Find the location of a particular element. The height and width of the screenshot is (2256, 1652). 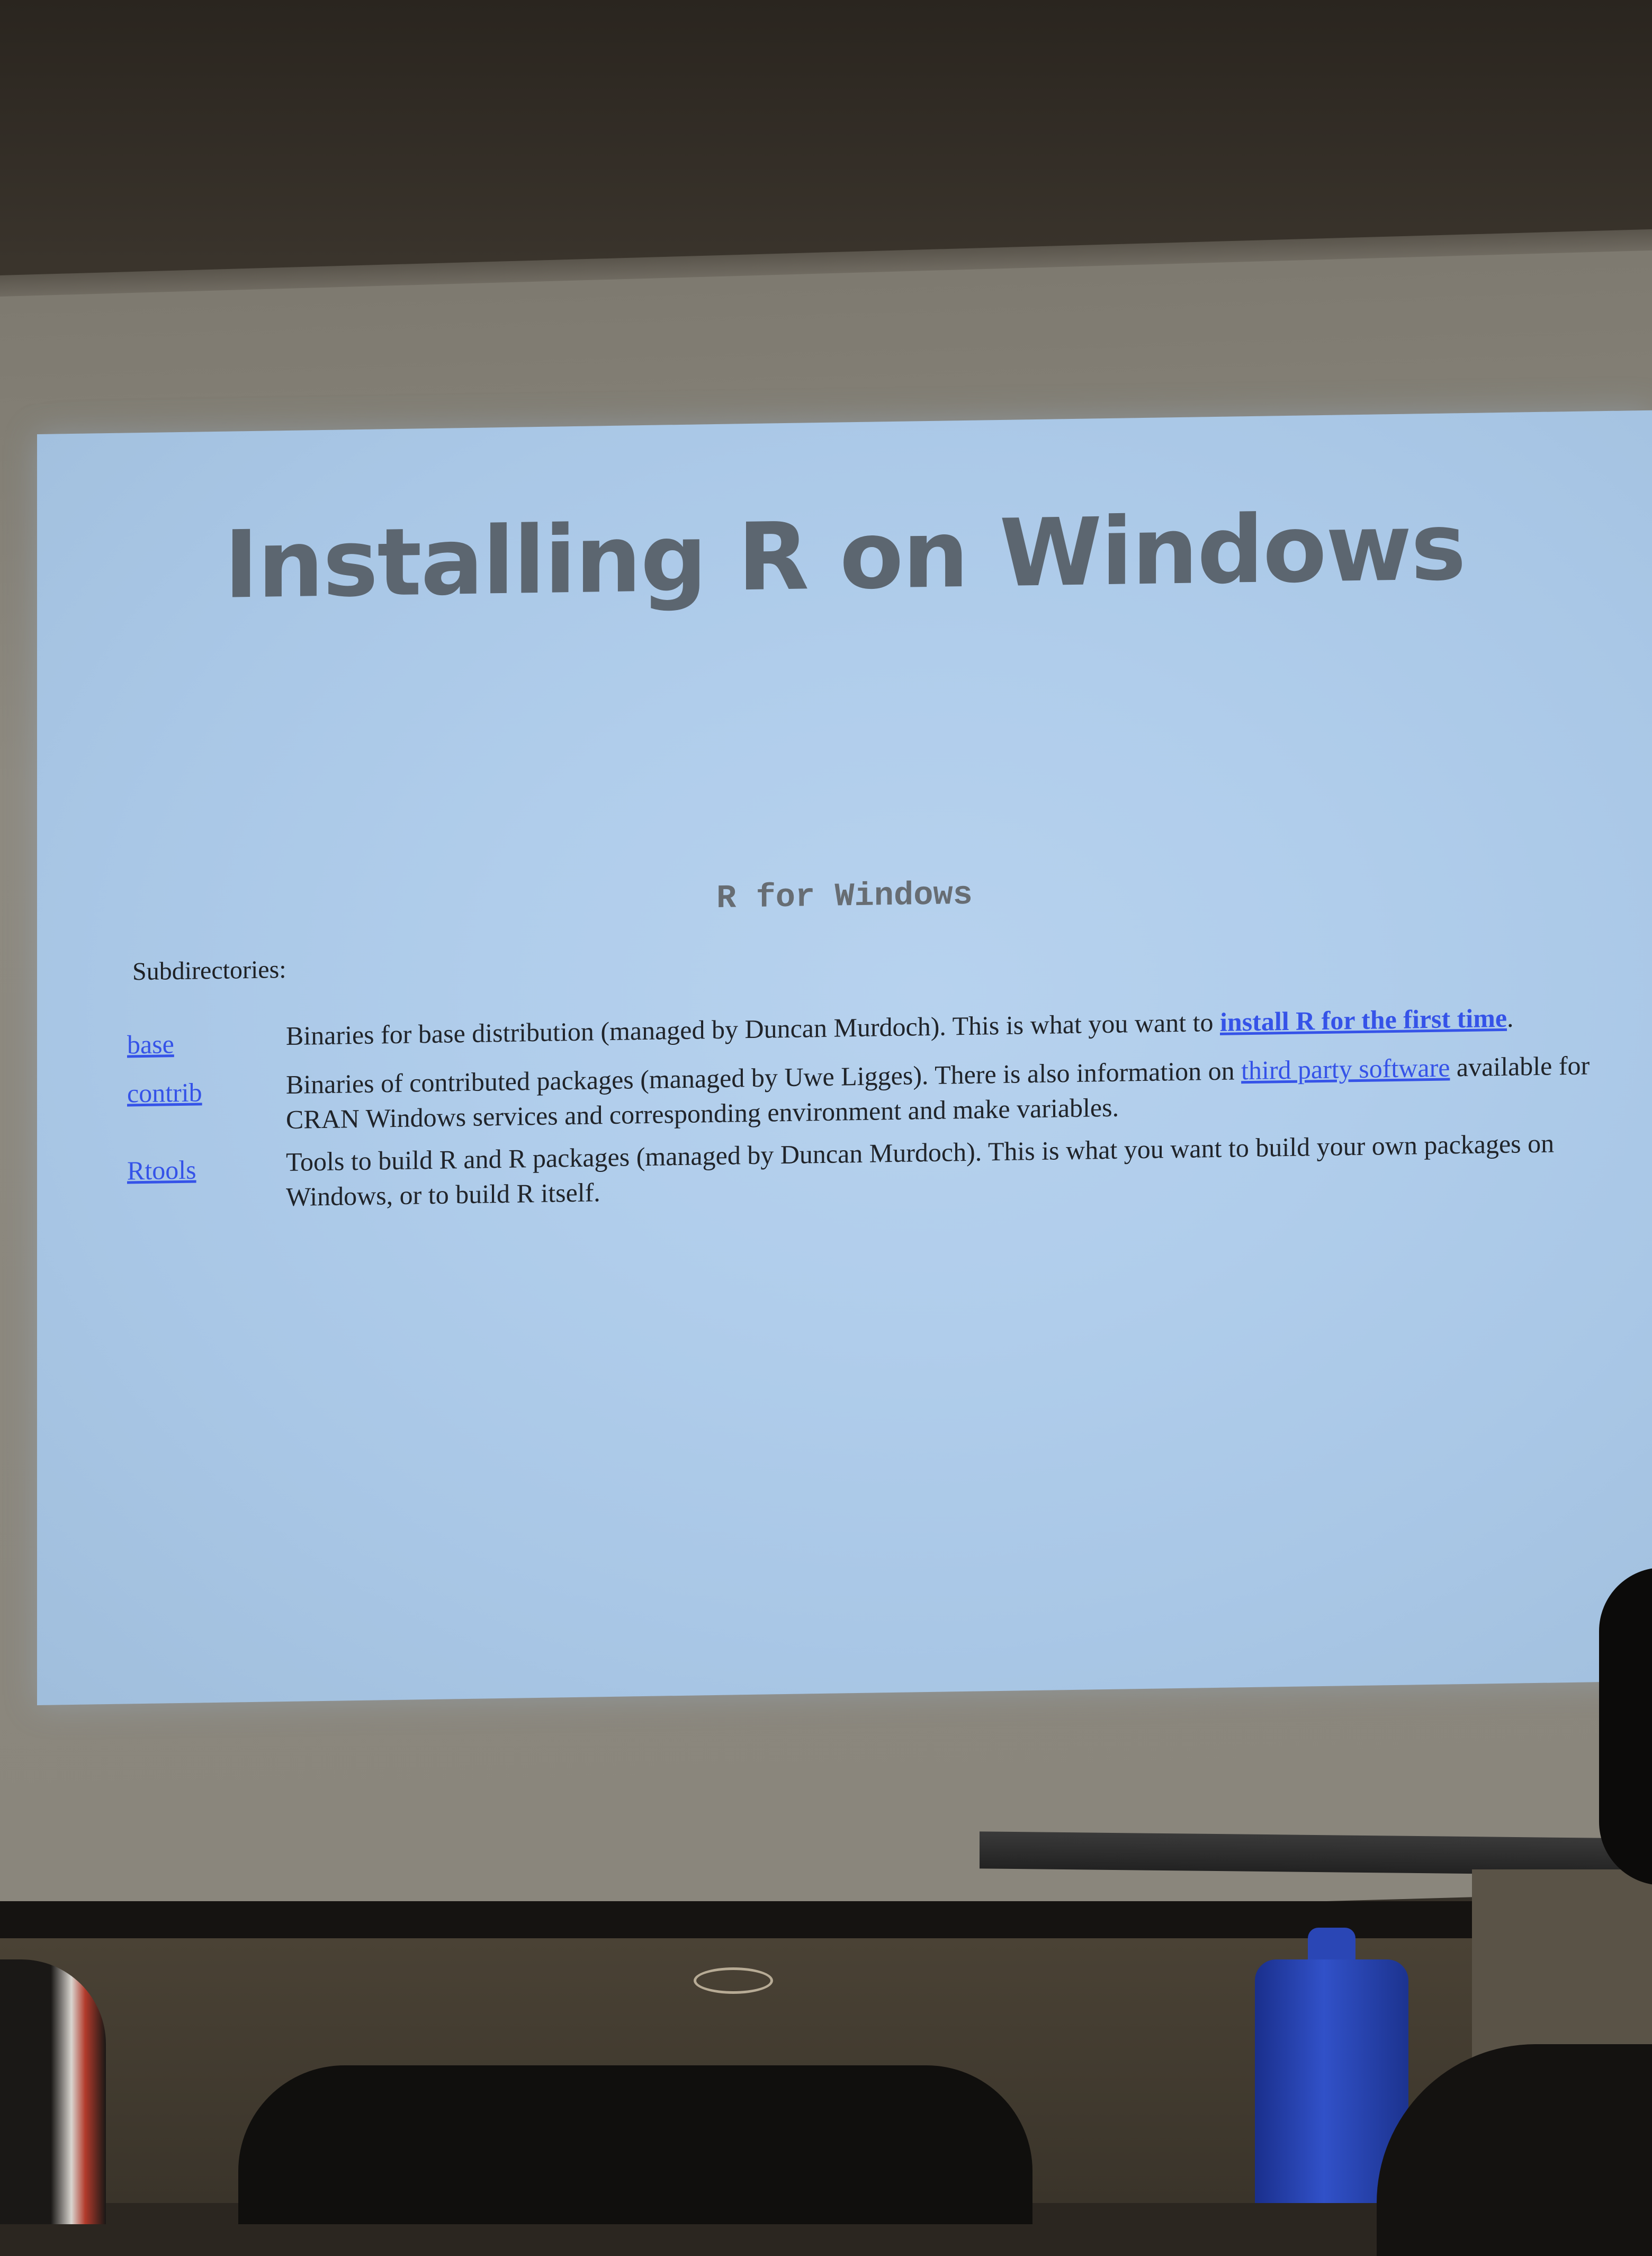

link-cell: Rtools is located at coordinates (206, 1184).